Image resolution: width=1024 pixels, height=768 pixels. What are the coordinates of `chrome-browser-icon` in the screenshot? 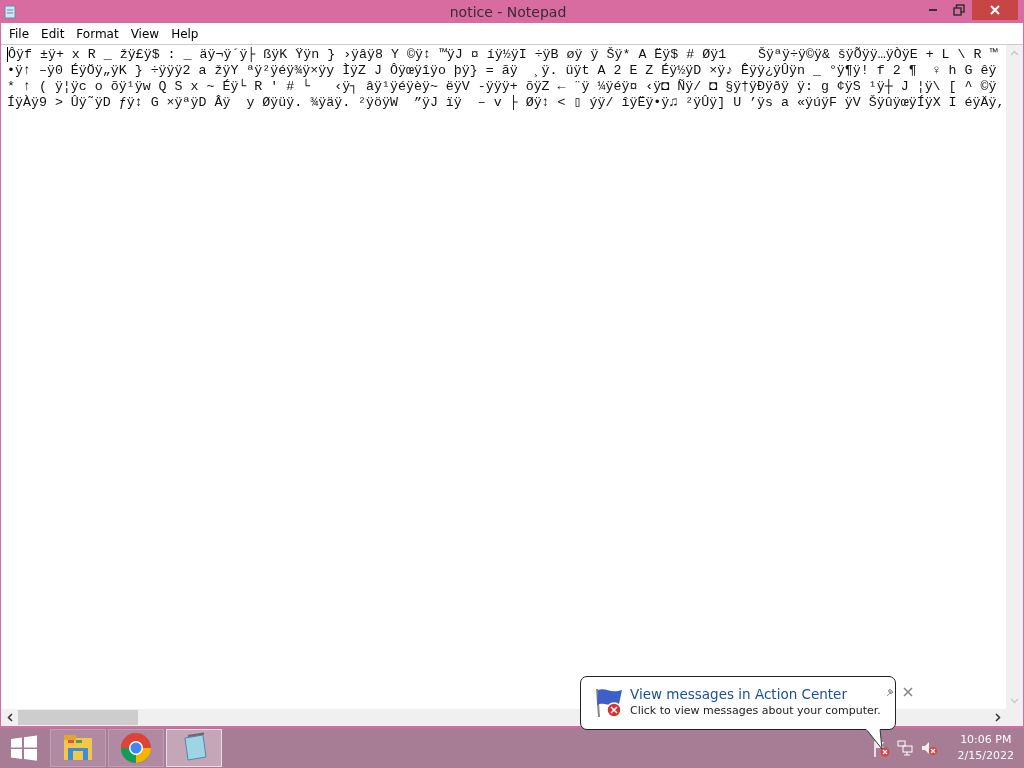 It's located at (136, 748).